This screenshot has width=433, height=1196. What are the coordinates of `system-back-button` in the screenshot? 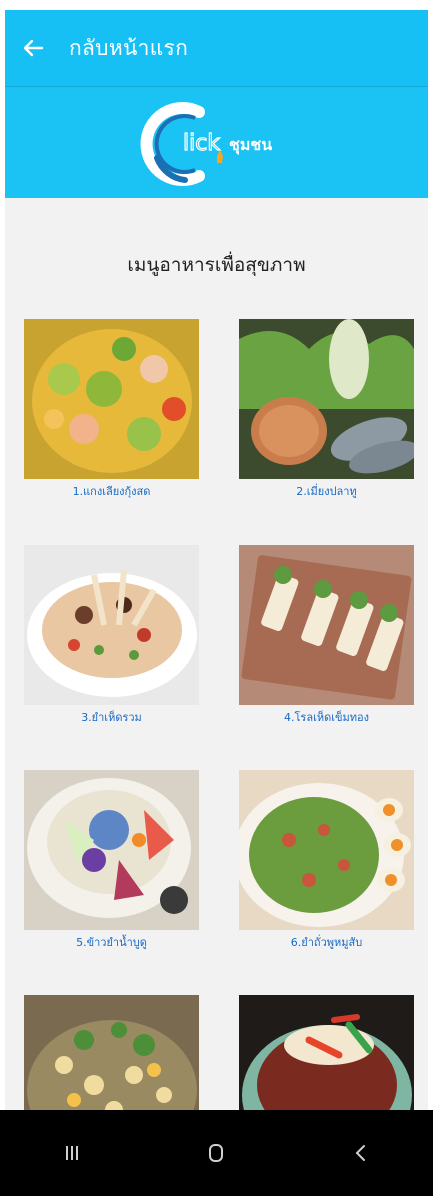 It's located at (361, 1153).